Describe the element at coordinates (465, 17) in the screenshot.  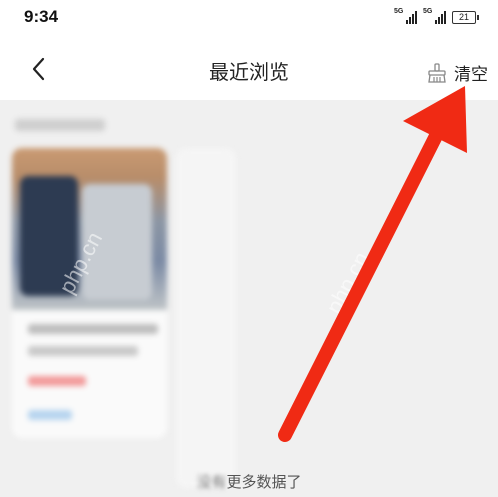
I see `battery-icon: 21` at that location.